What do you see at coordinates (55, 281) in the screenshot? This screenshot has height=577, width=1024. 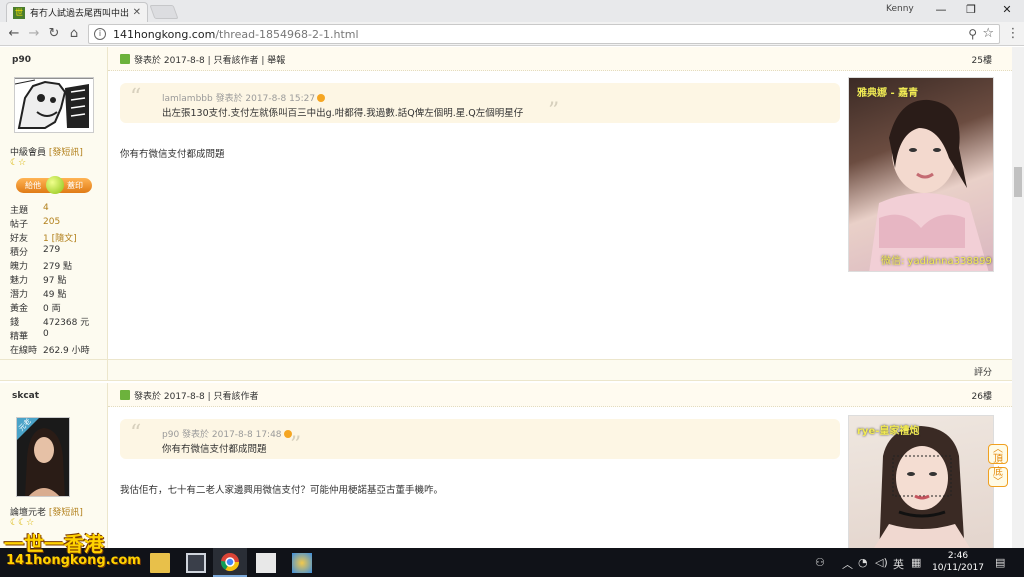 I see `stat-value: 97 點` at bounding box center [55, 281].